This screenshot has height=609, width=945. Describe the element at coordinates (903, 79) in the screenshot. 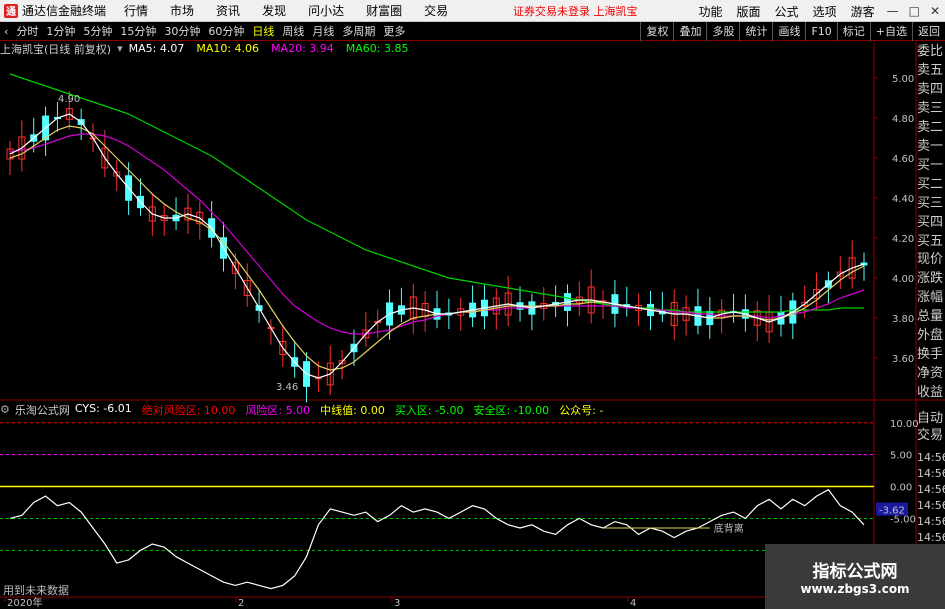

I see `y-tick-label: 5.00` at that location.